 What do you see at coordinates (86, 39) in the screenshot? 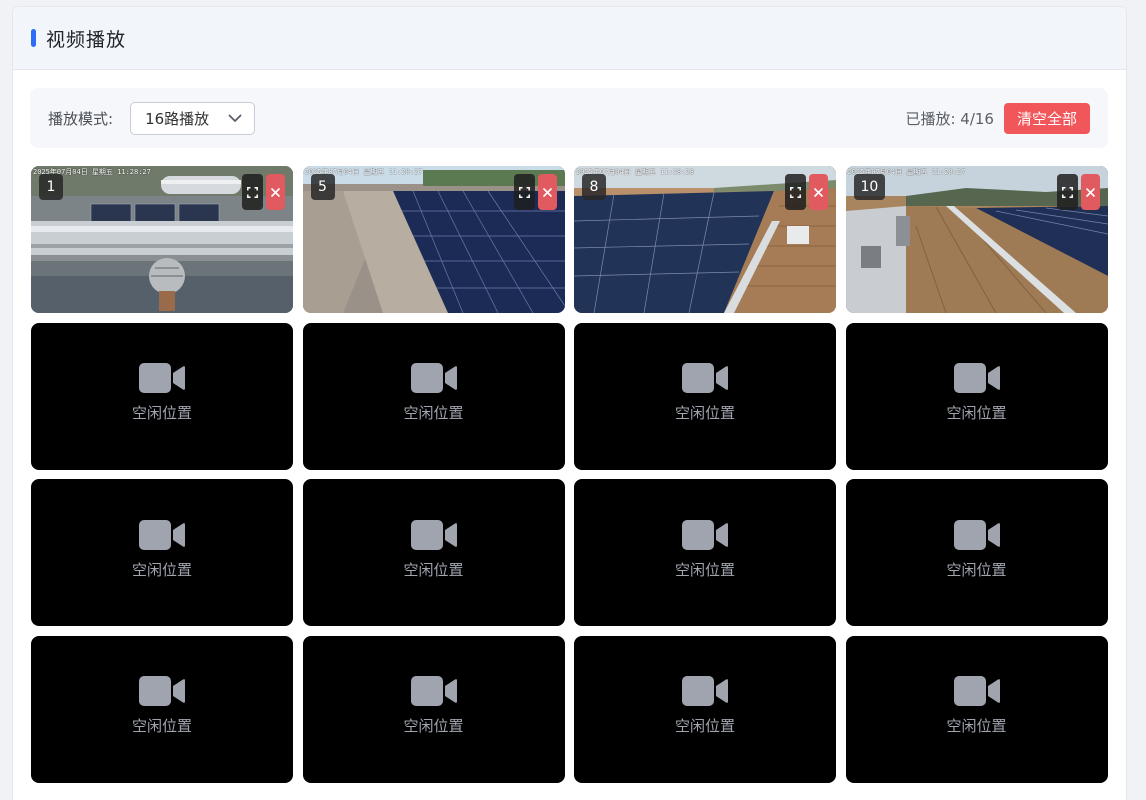
I see `page-title: 视频播放` at bounding box center [86, 39].